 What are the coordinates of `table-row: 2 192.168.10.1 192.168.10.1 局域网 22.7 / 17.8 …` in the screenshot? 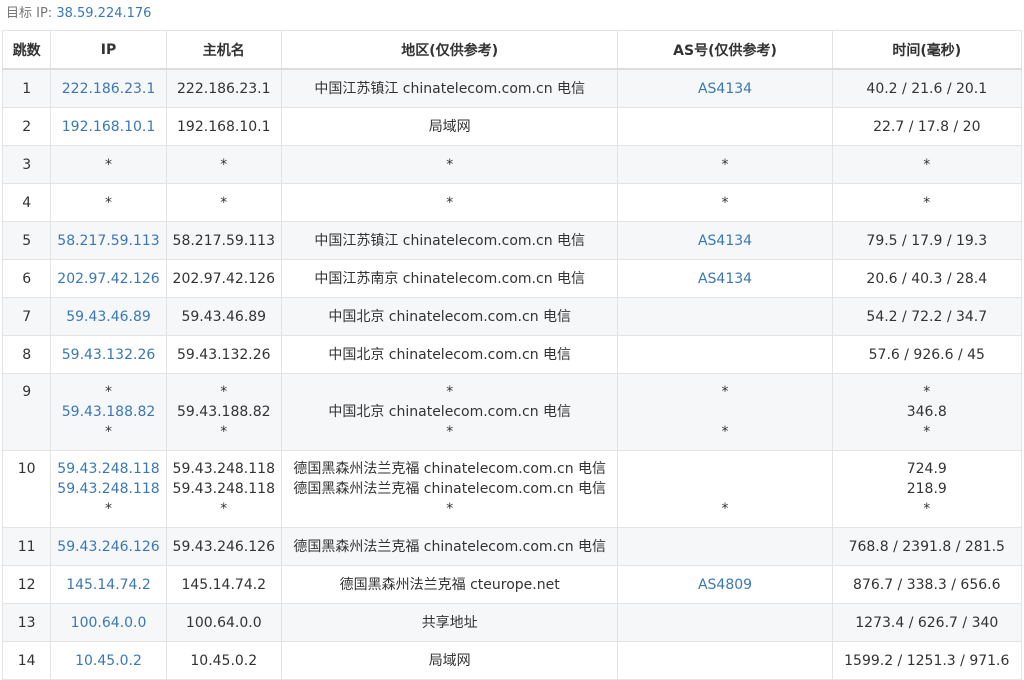 It's located at (512, 126).